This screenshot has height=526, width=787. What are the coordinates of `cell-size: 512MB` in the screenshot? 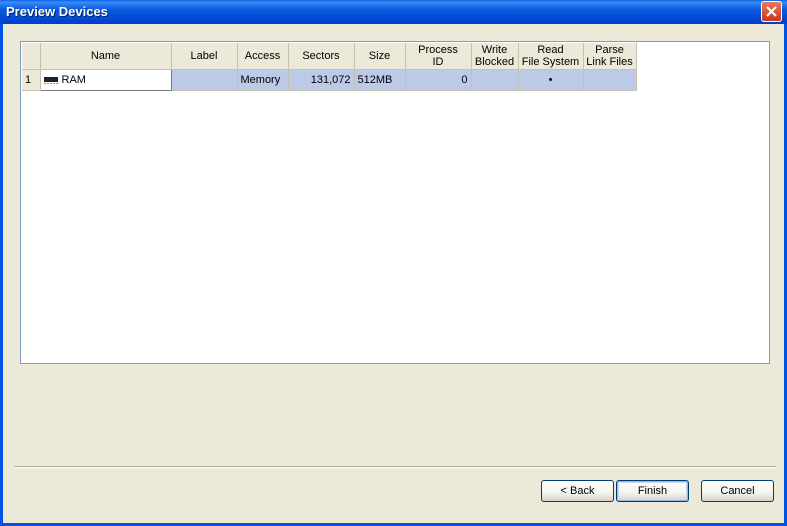 It's located at (380, 80).